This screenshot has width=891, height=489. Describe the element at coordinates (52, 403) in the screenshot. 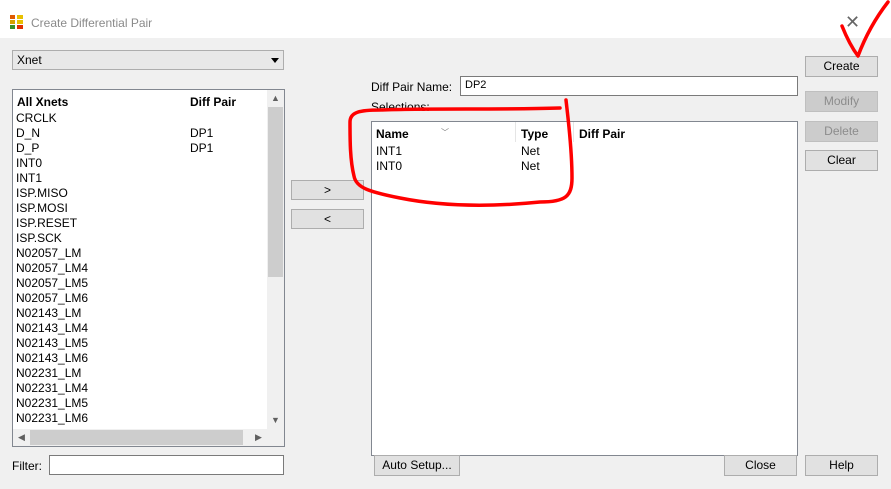

I see `xnet-name: N02231_LM5` at that location.